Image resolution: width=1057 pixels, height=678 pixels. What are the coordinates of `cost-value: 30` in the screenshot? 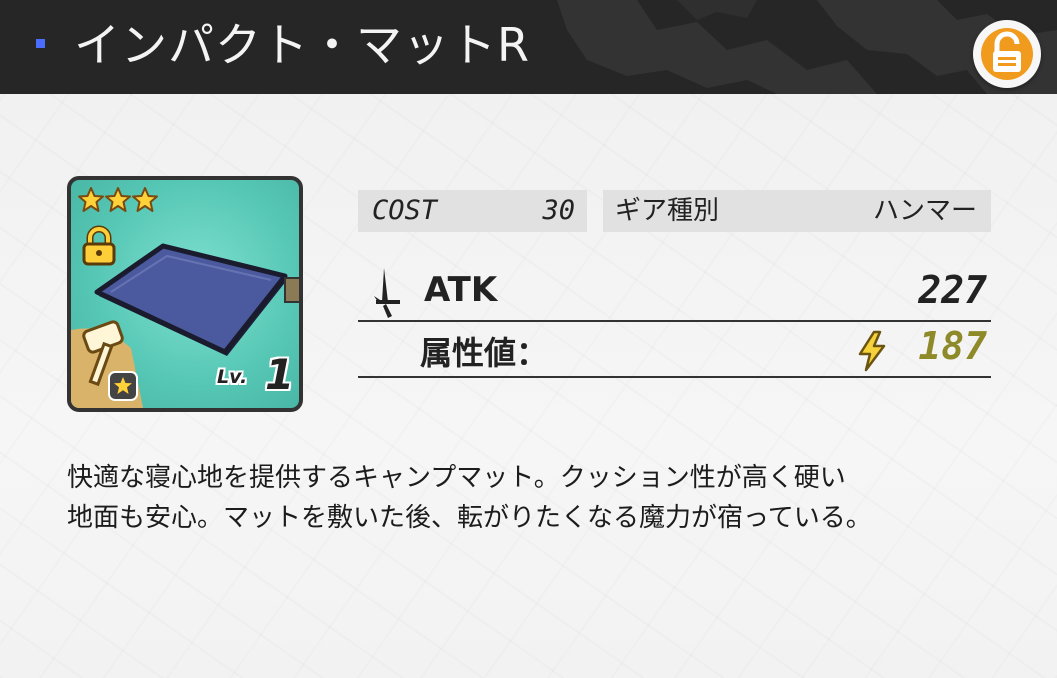 It's located at (558, 210).